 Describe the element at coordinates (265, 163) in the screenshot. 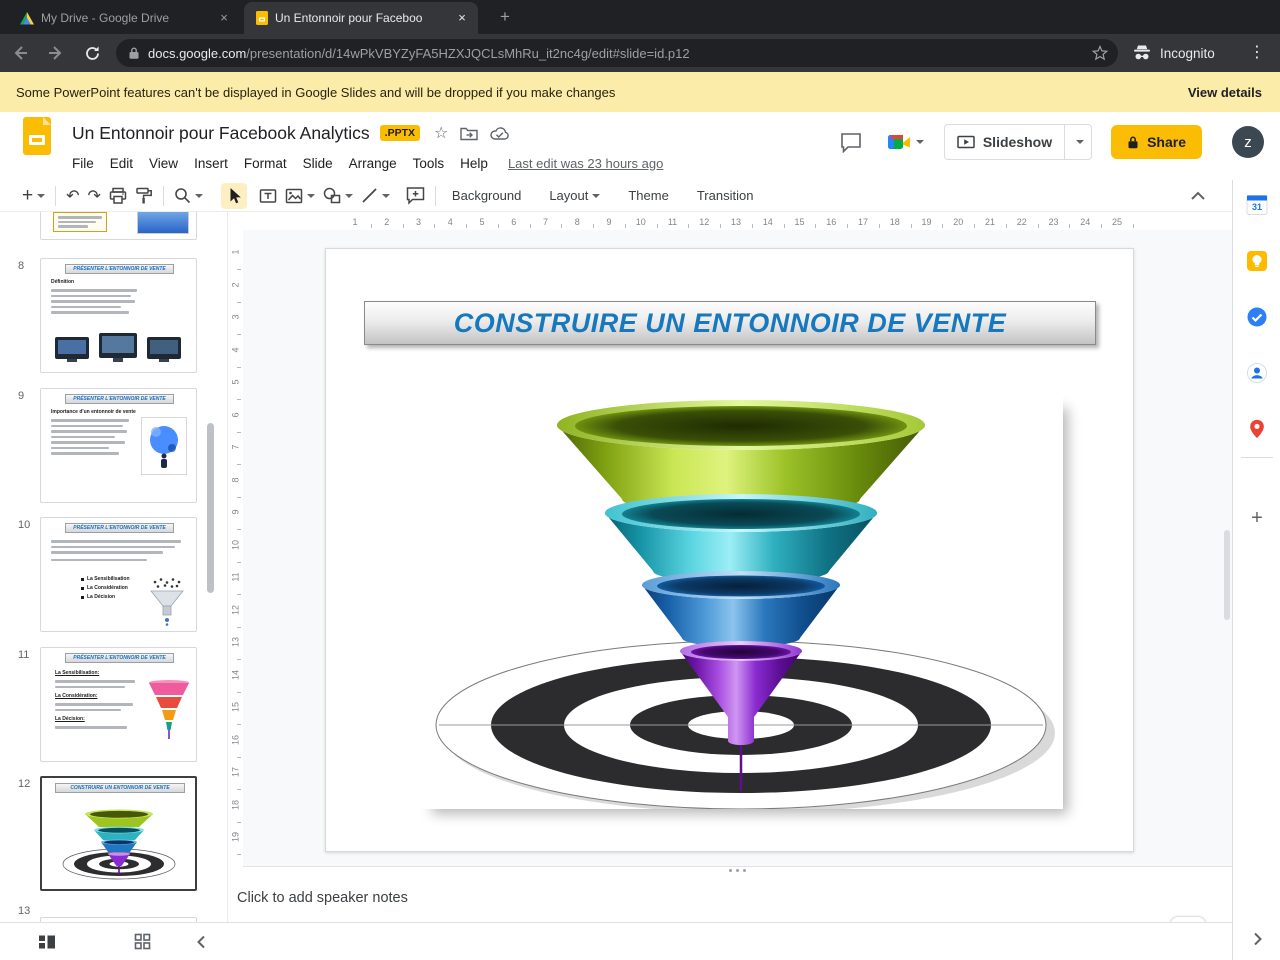

I see `menu-format: Format` at that location.